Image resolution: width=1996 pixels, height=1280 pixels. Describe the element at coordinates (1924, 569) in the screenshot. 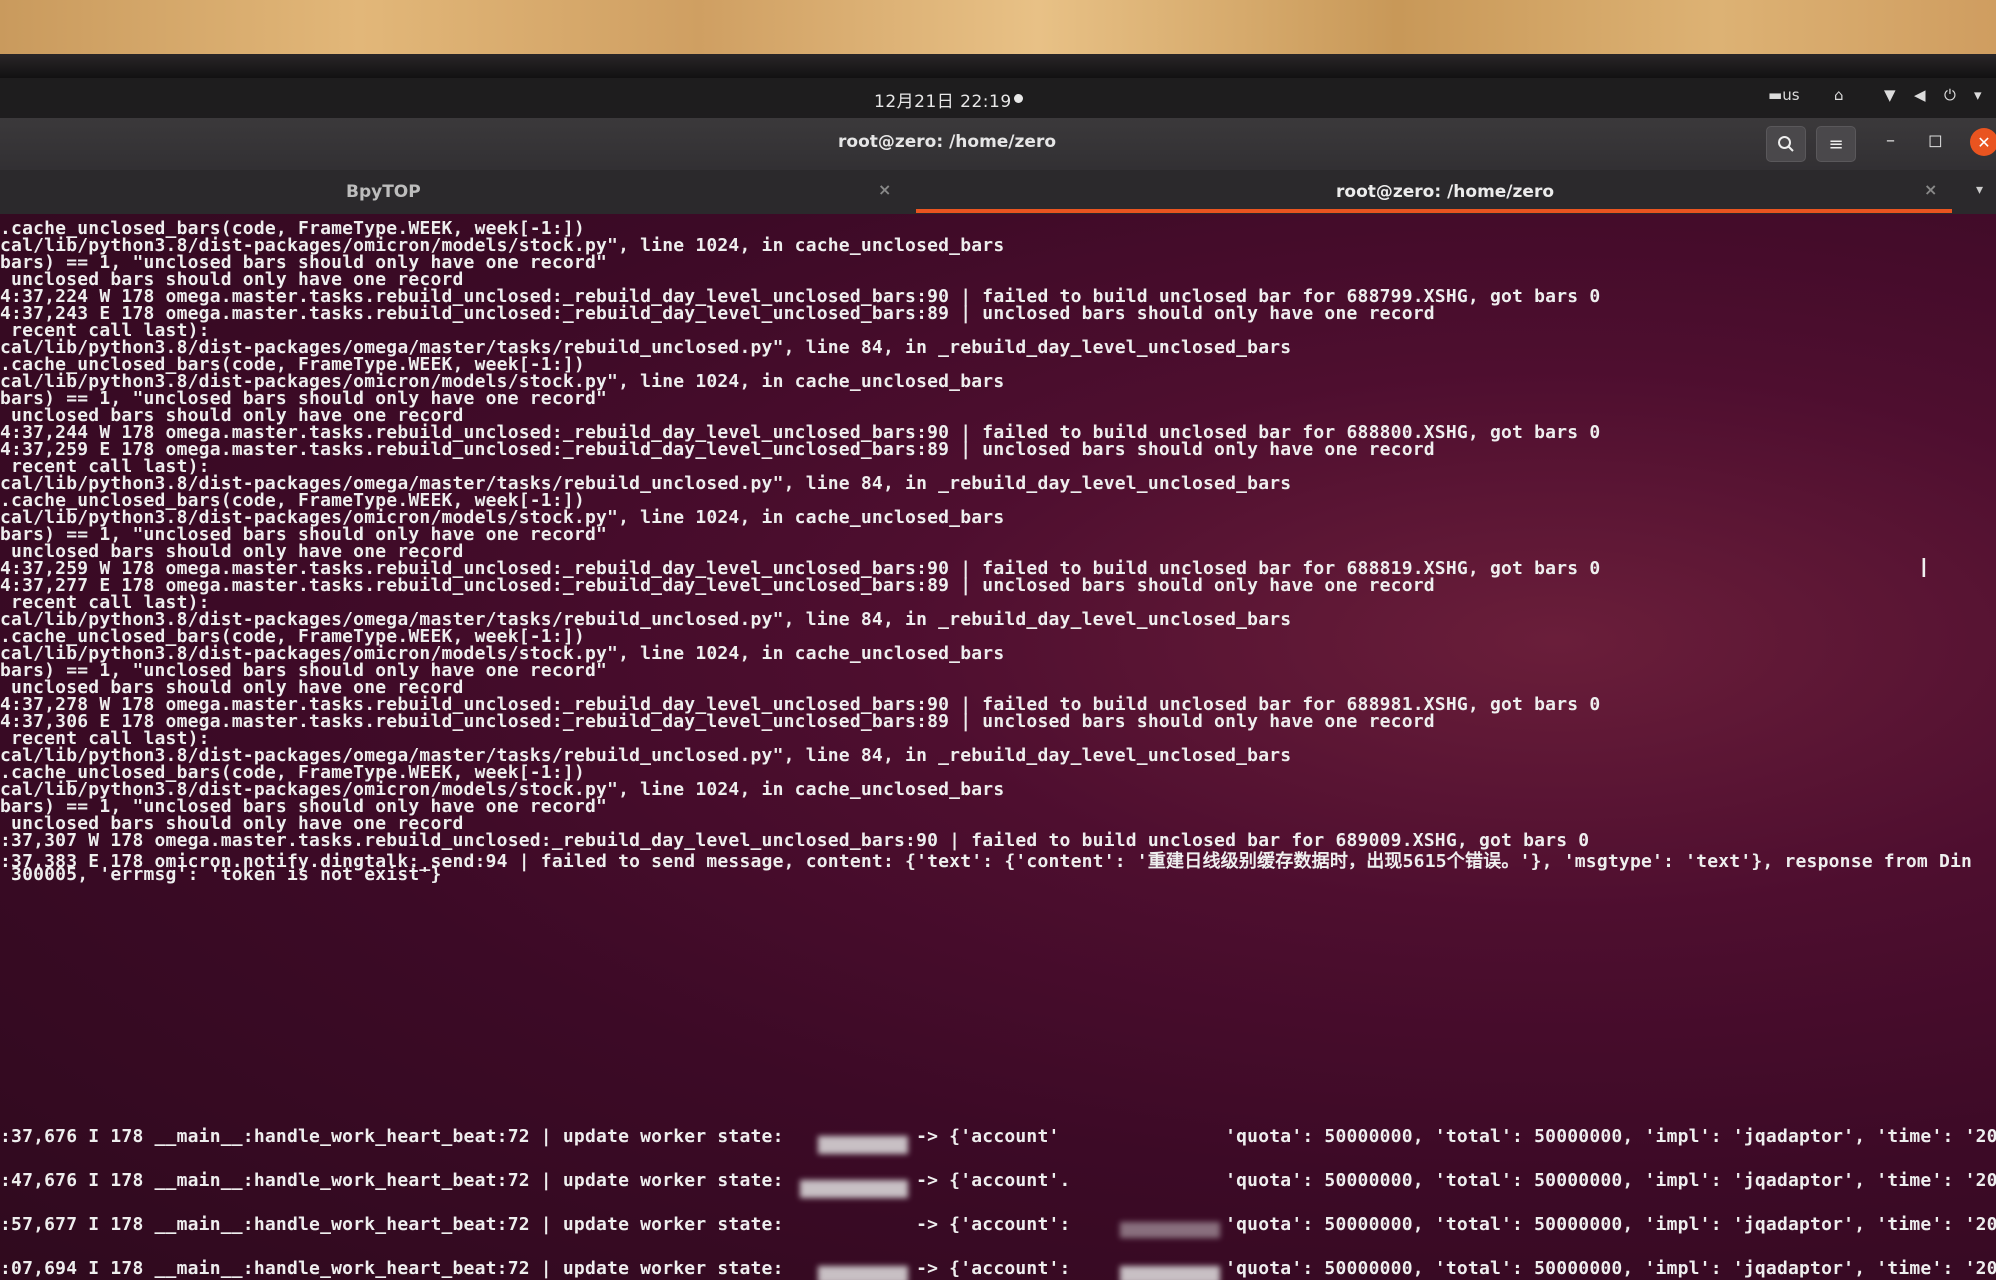

I see `text-cursor-icon: I` at that location.